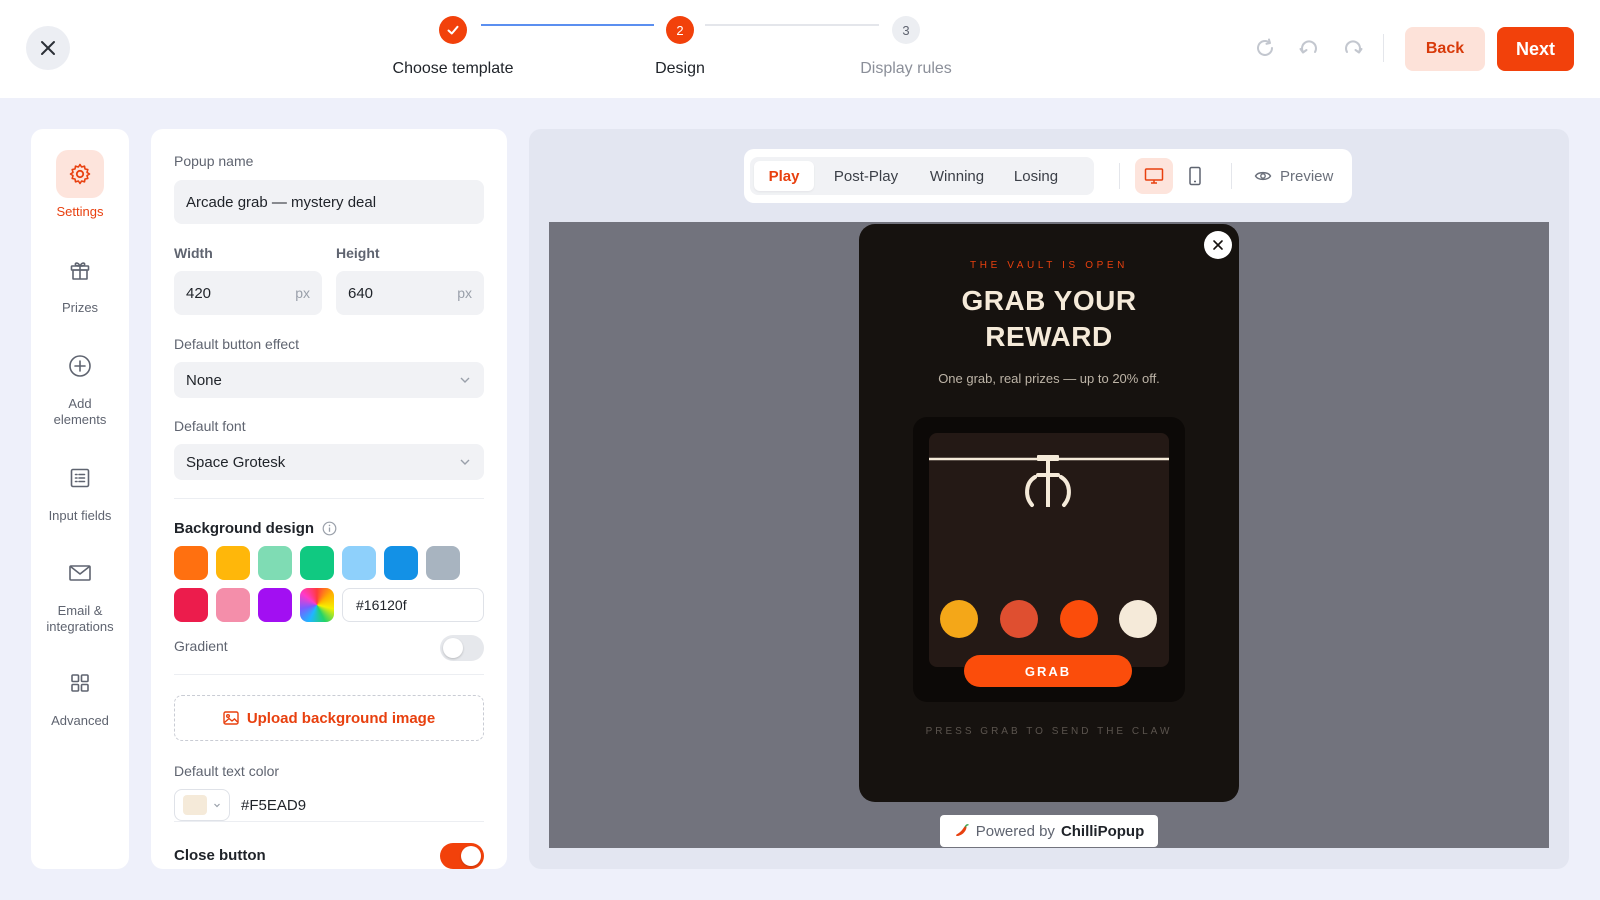  What do you see at coordinates (329, 528) in the screenshot?
I see `info-icon` at bounding box center [329, 528].